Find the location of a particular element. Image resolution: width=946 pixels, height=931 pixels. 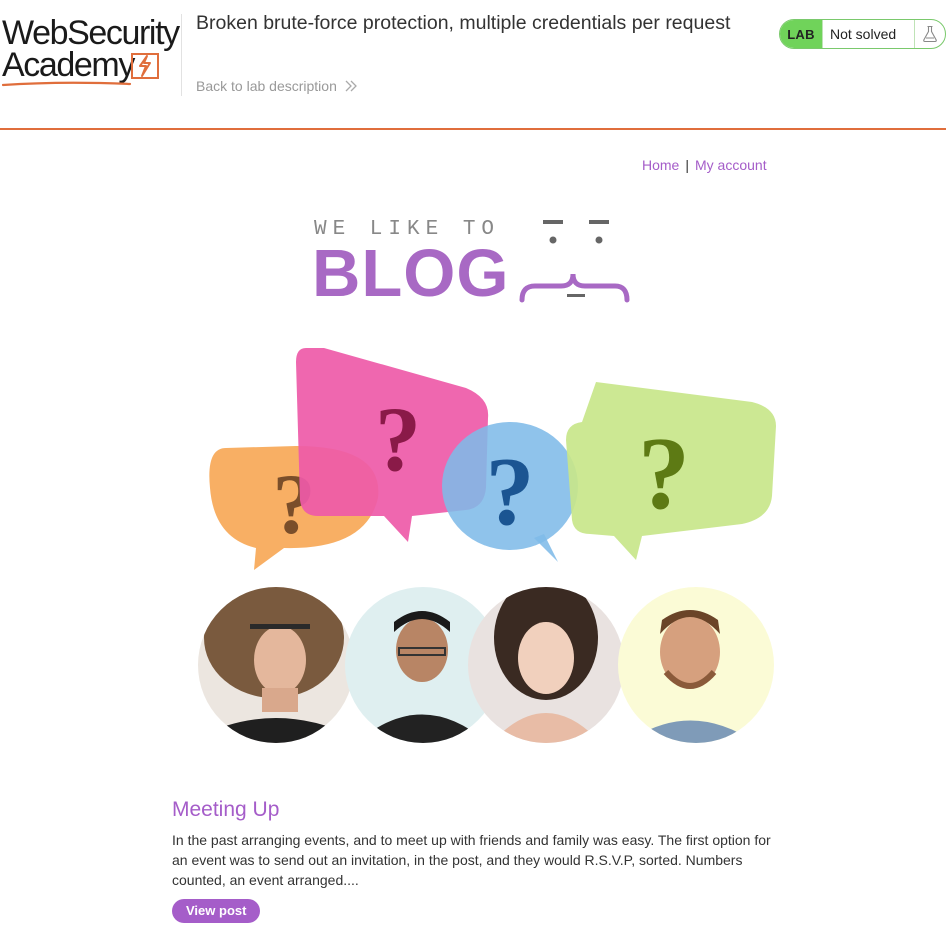

back-link-label: Back to lab description is located at coordinates (266, 86).